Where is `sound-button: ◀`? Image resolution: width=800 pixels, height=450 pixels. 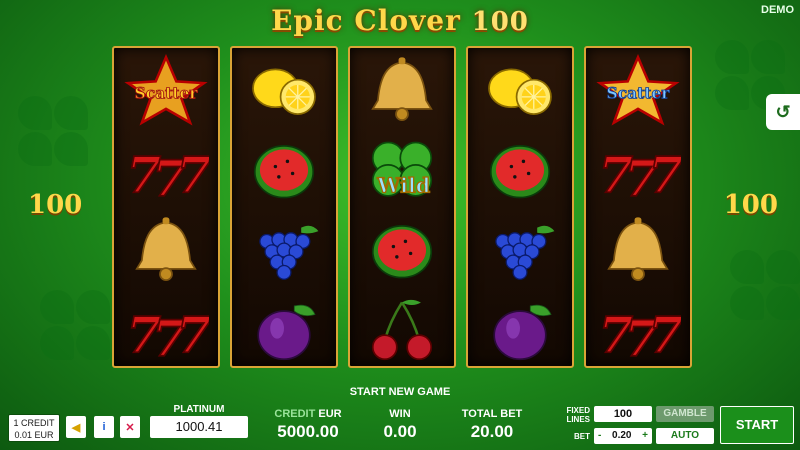
sound-button: ◀ is located at coordinates (76, 427).